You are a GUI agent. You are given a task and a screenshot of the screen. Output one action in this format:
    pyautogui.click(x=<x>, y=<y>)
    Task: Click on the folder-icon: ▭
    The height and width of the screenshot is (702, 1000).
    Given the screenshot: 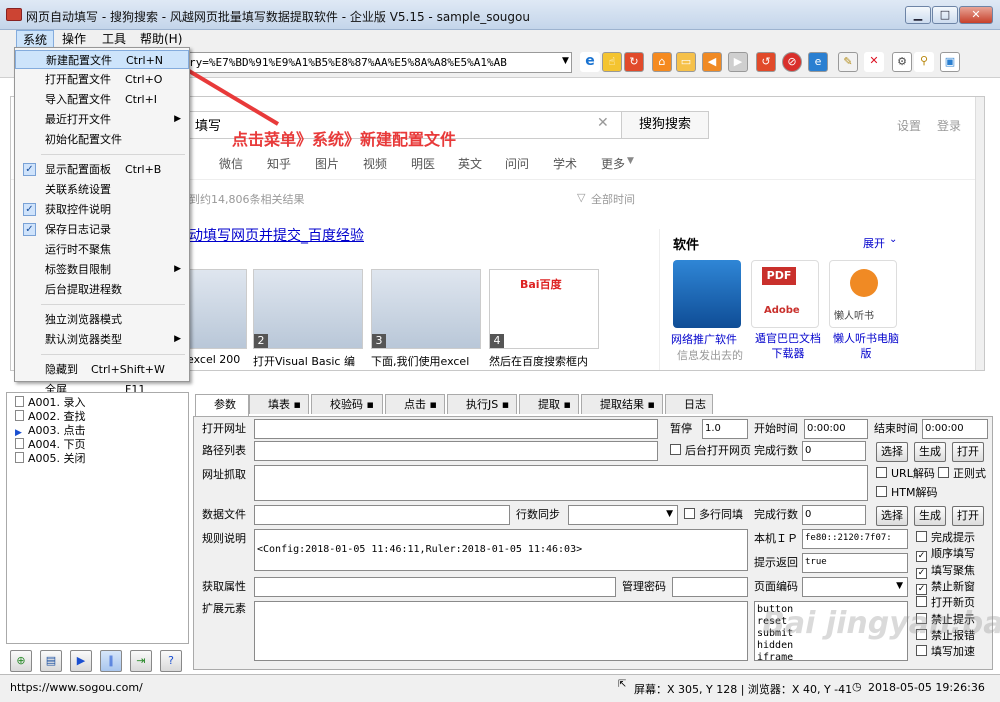 What is the action you would take?
    pyautogui.click(x=686, y=62)
    